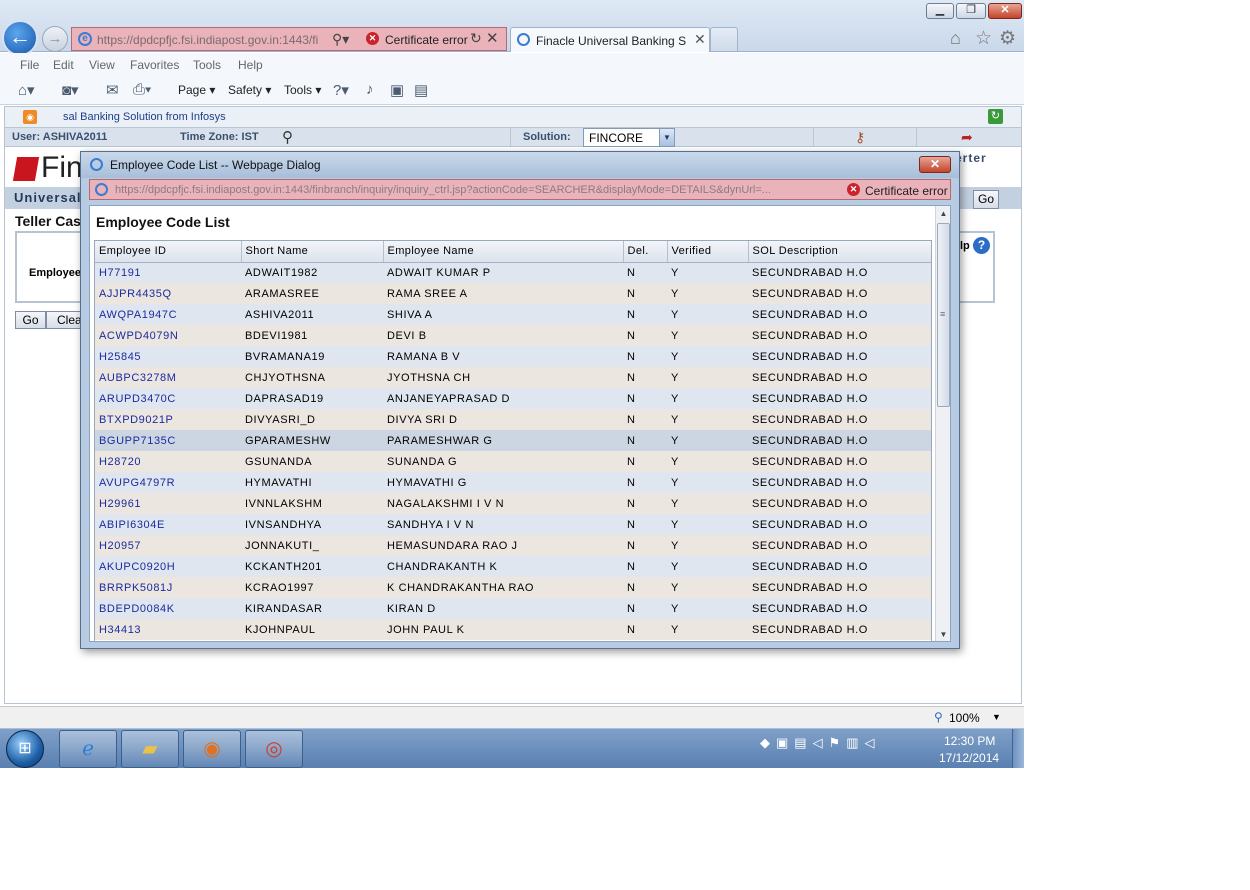 This screenshot has height=890, width=1250. What do you see at coordinates (168, 545) in the screenshot?
I see `cell-employee-id: H20957` at bounding box center [168, 545].